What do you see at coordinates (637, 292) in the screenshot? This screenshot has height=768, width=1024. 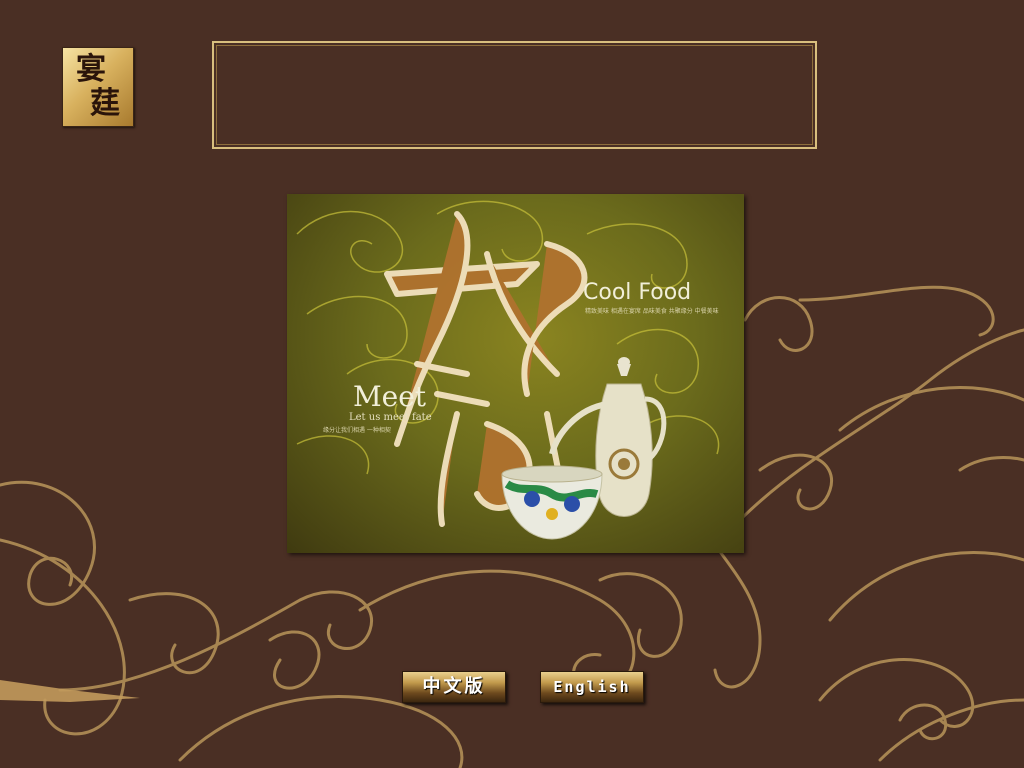 I see `poster-title: Cool Food` at bounding box center [637, 292].